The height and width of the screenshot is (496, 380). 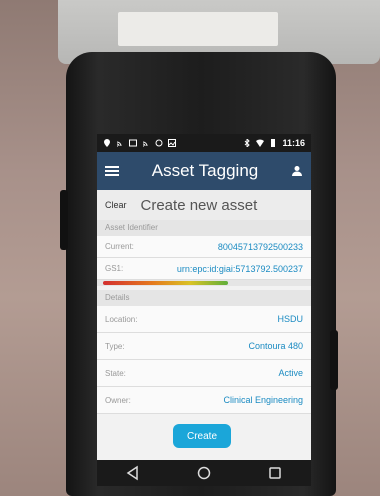 What do you see at coordinates (115, 346) in the screenshot?
I see `detail-label: Type:` at bounding box center [115, 346].